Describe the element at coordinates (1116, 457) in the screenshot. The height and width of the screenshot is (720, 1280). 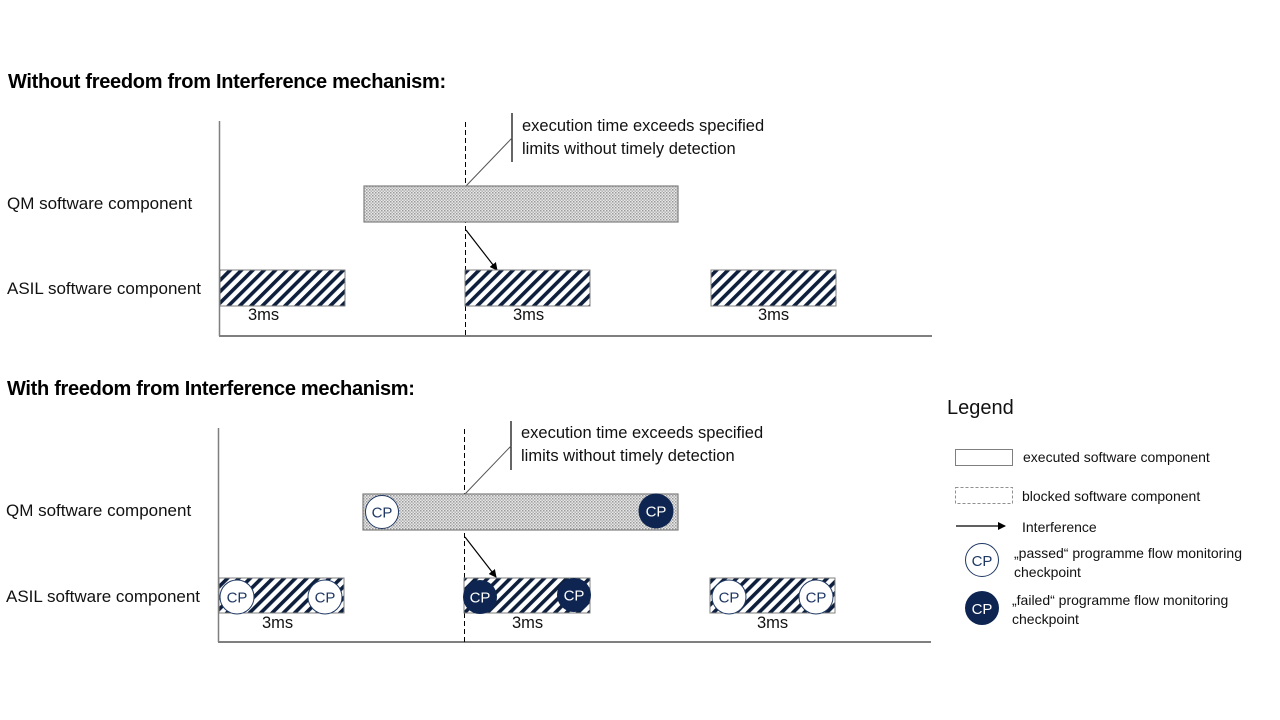
I see `legend-executed-label: executed software component` at that location.